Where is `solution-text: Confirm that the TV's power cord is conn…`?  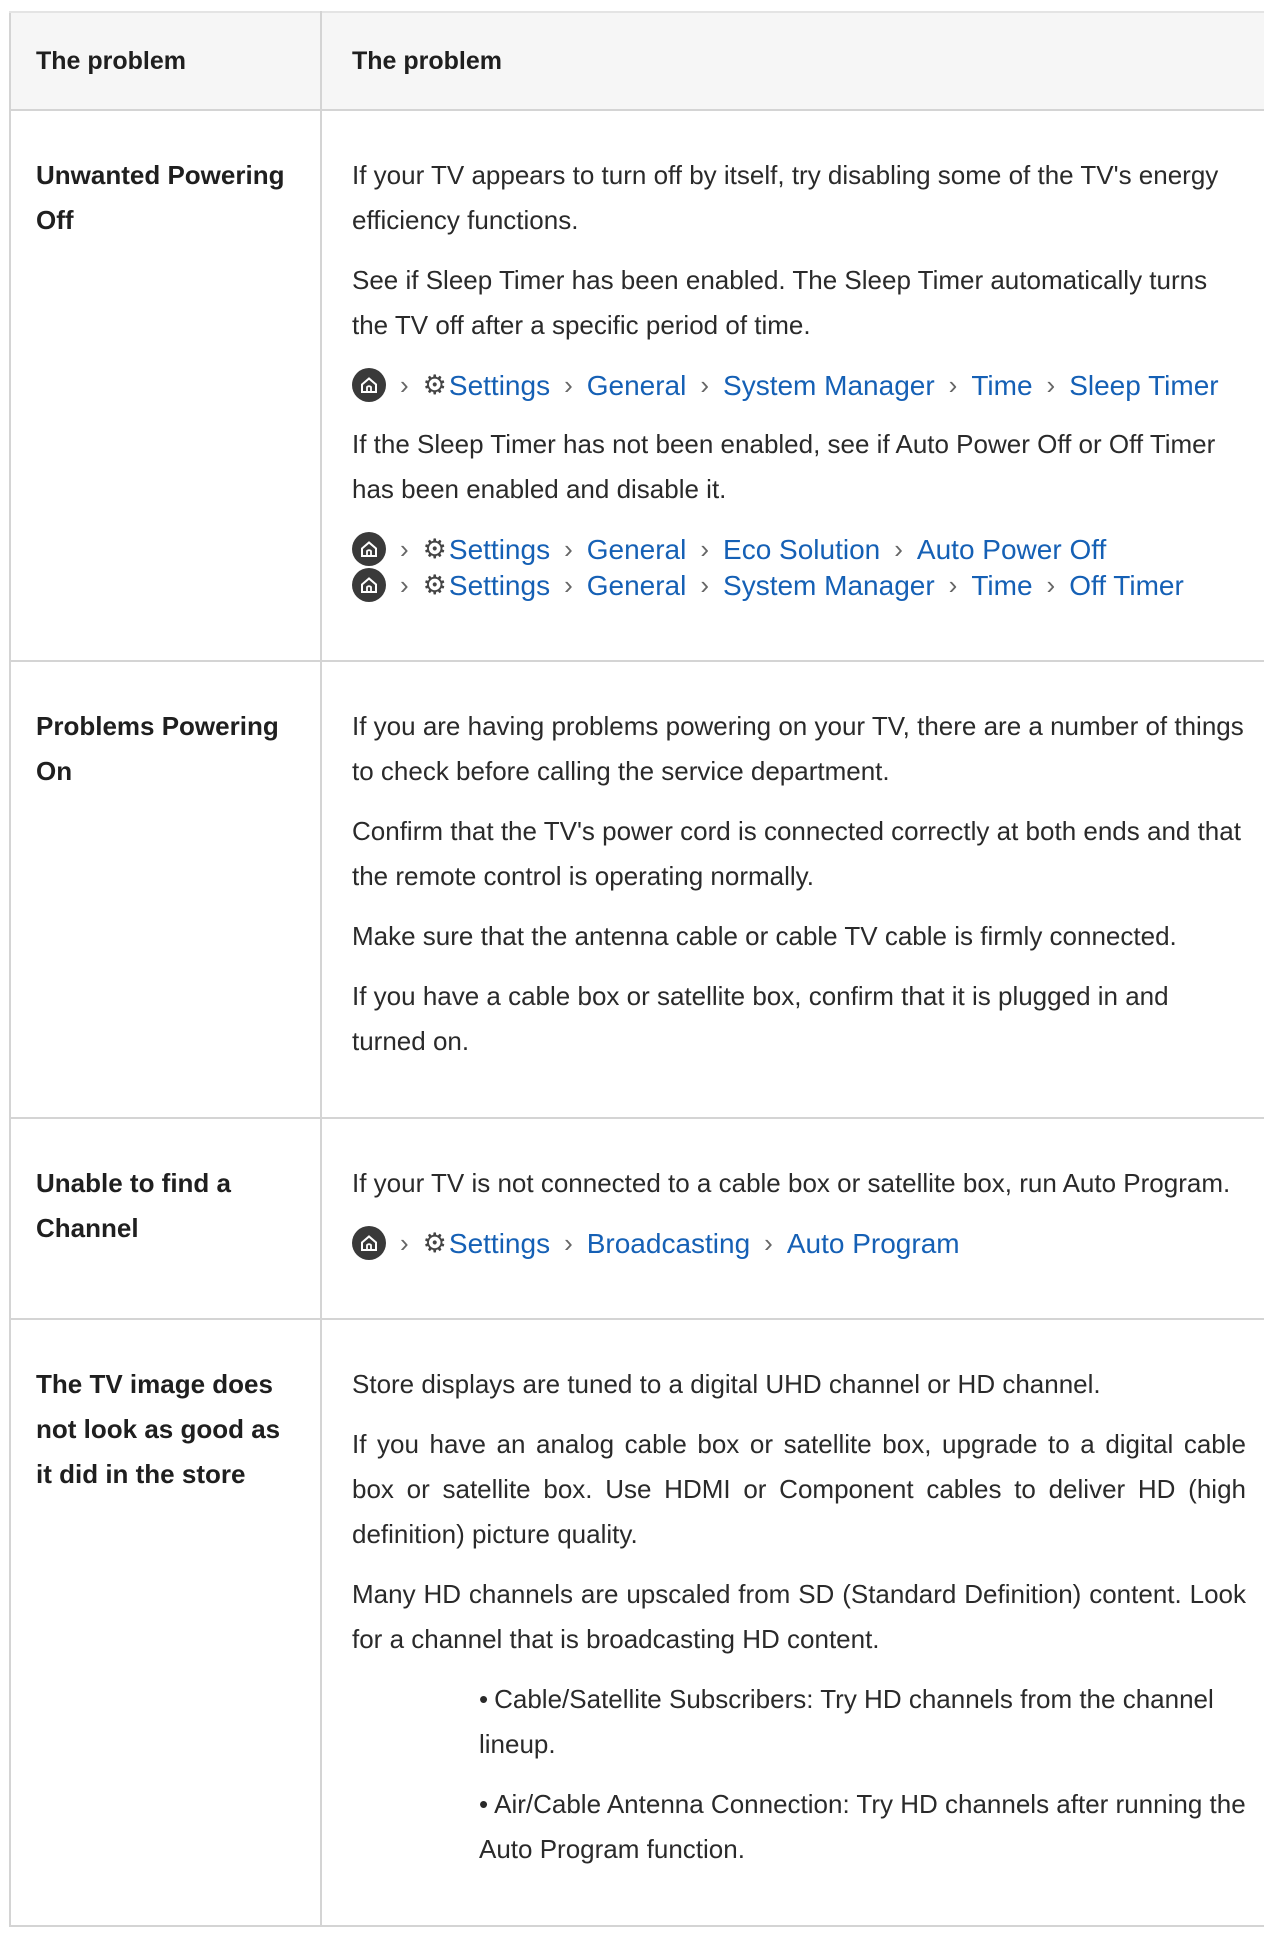
solution-text: Confirm that the TV's power cord is conn… is located at coordinates (796, 853).